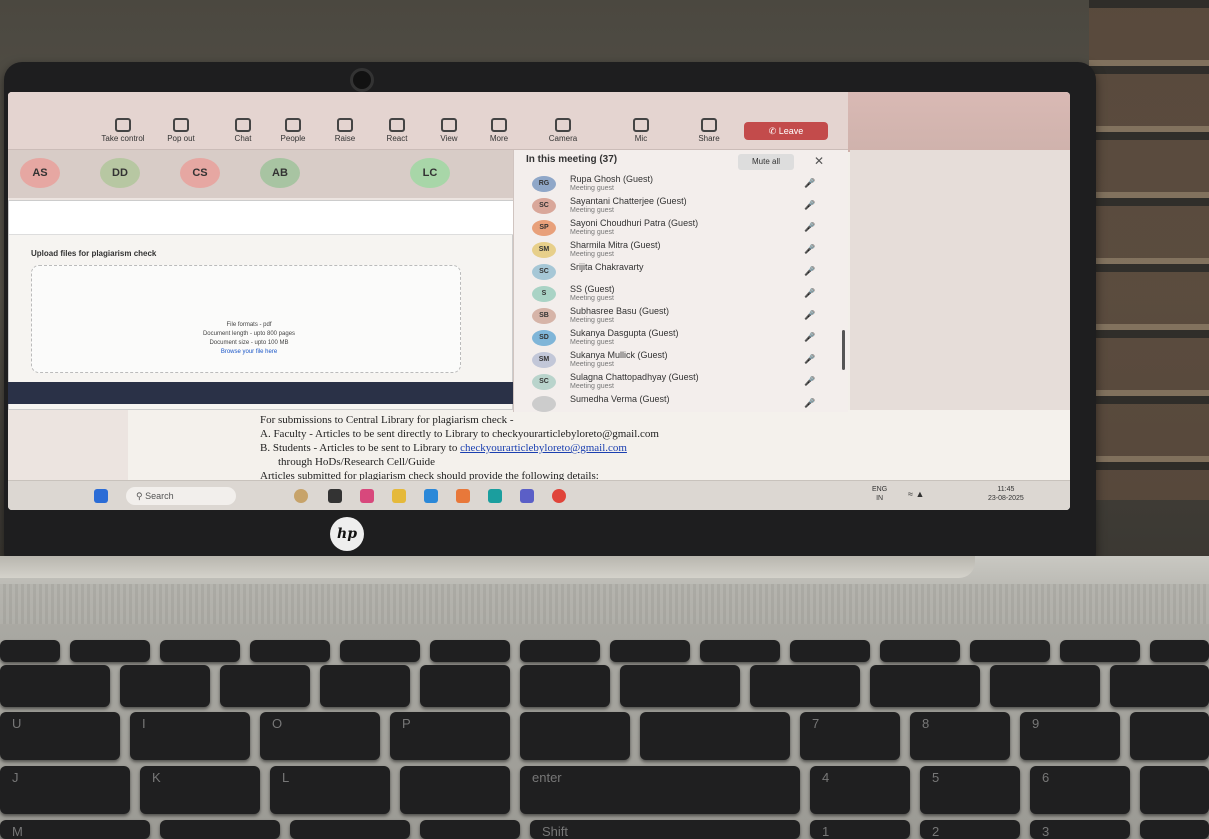 This screenshot has width=1209, height=839. Describe the element at coordinates (960, 736) in the screenshot. I see `keyboard-key: 8` at that location.